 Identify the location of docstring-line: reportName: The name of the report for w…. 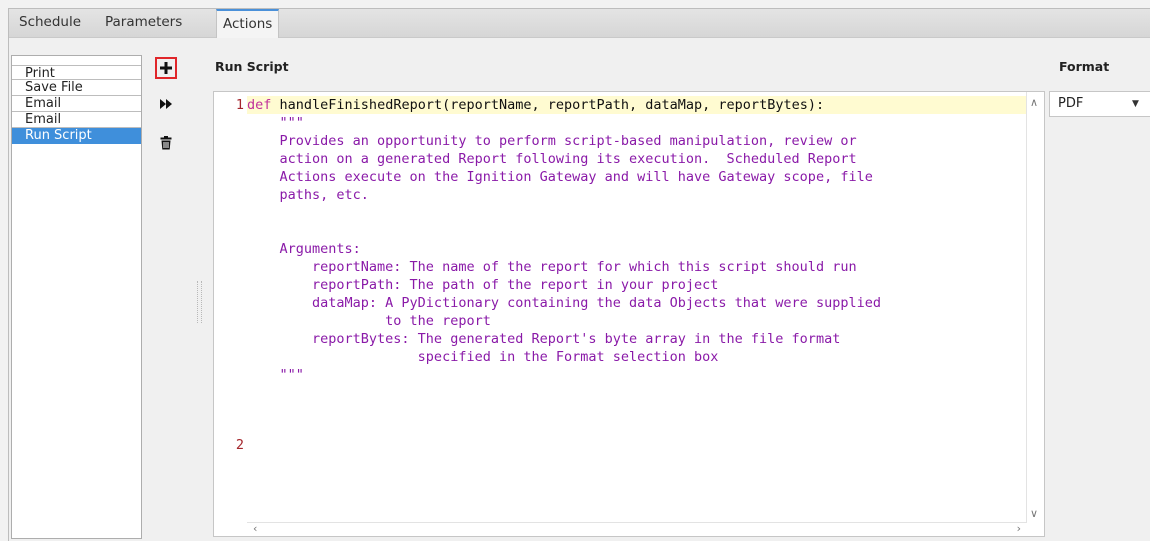
(552, 267).